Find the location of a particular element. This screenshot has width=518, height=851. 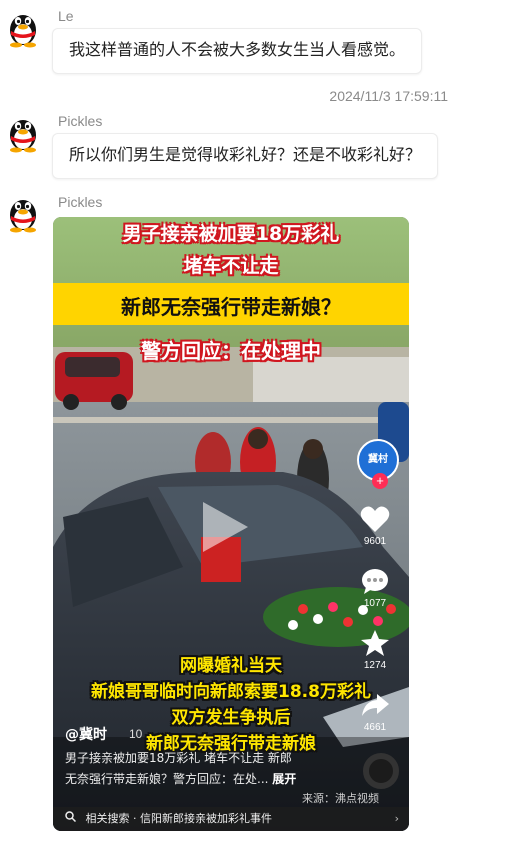

source-label: 来源：沸点视频 is located at coordinates (340, 798).